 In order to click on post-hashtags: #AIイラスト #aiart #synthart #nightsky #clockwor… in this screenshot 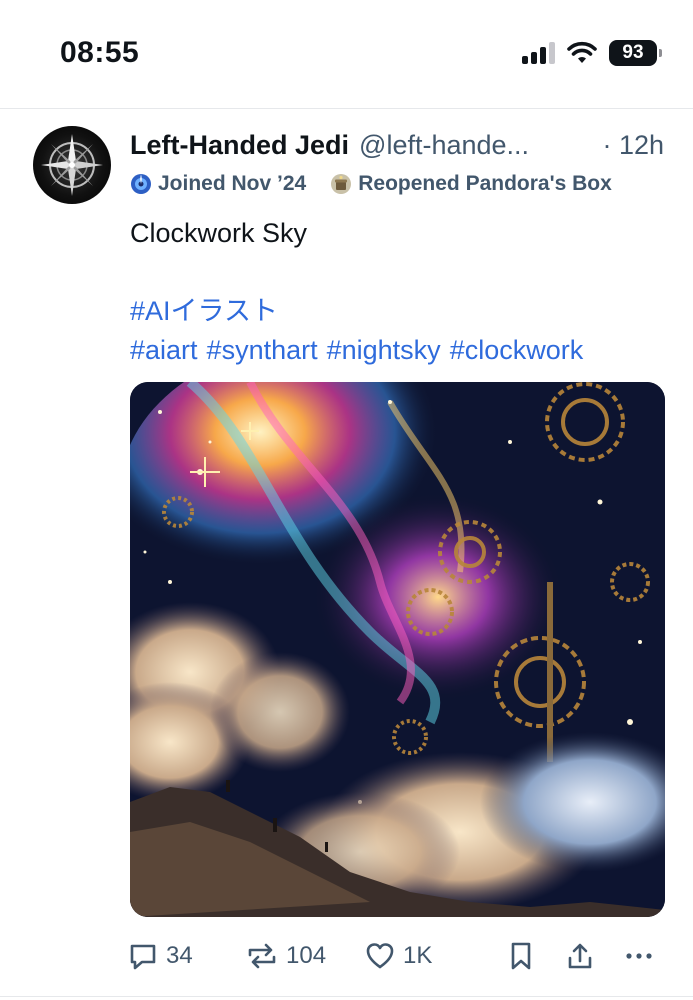, I will do `click(402, 331)`.